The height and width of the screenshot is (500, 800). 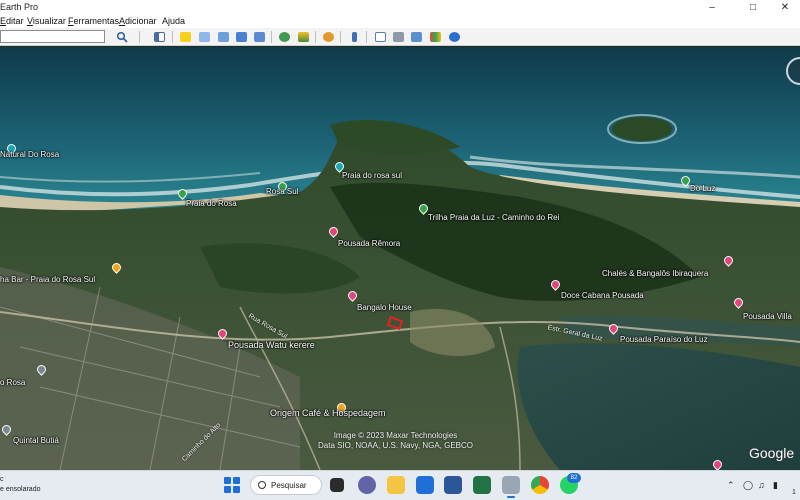 What do you see at coordinates (400, 7) in the screenshot?
I see `title-bar: Earth Pro – □ ✕` at bounding box center [400, 7].